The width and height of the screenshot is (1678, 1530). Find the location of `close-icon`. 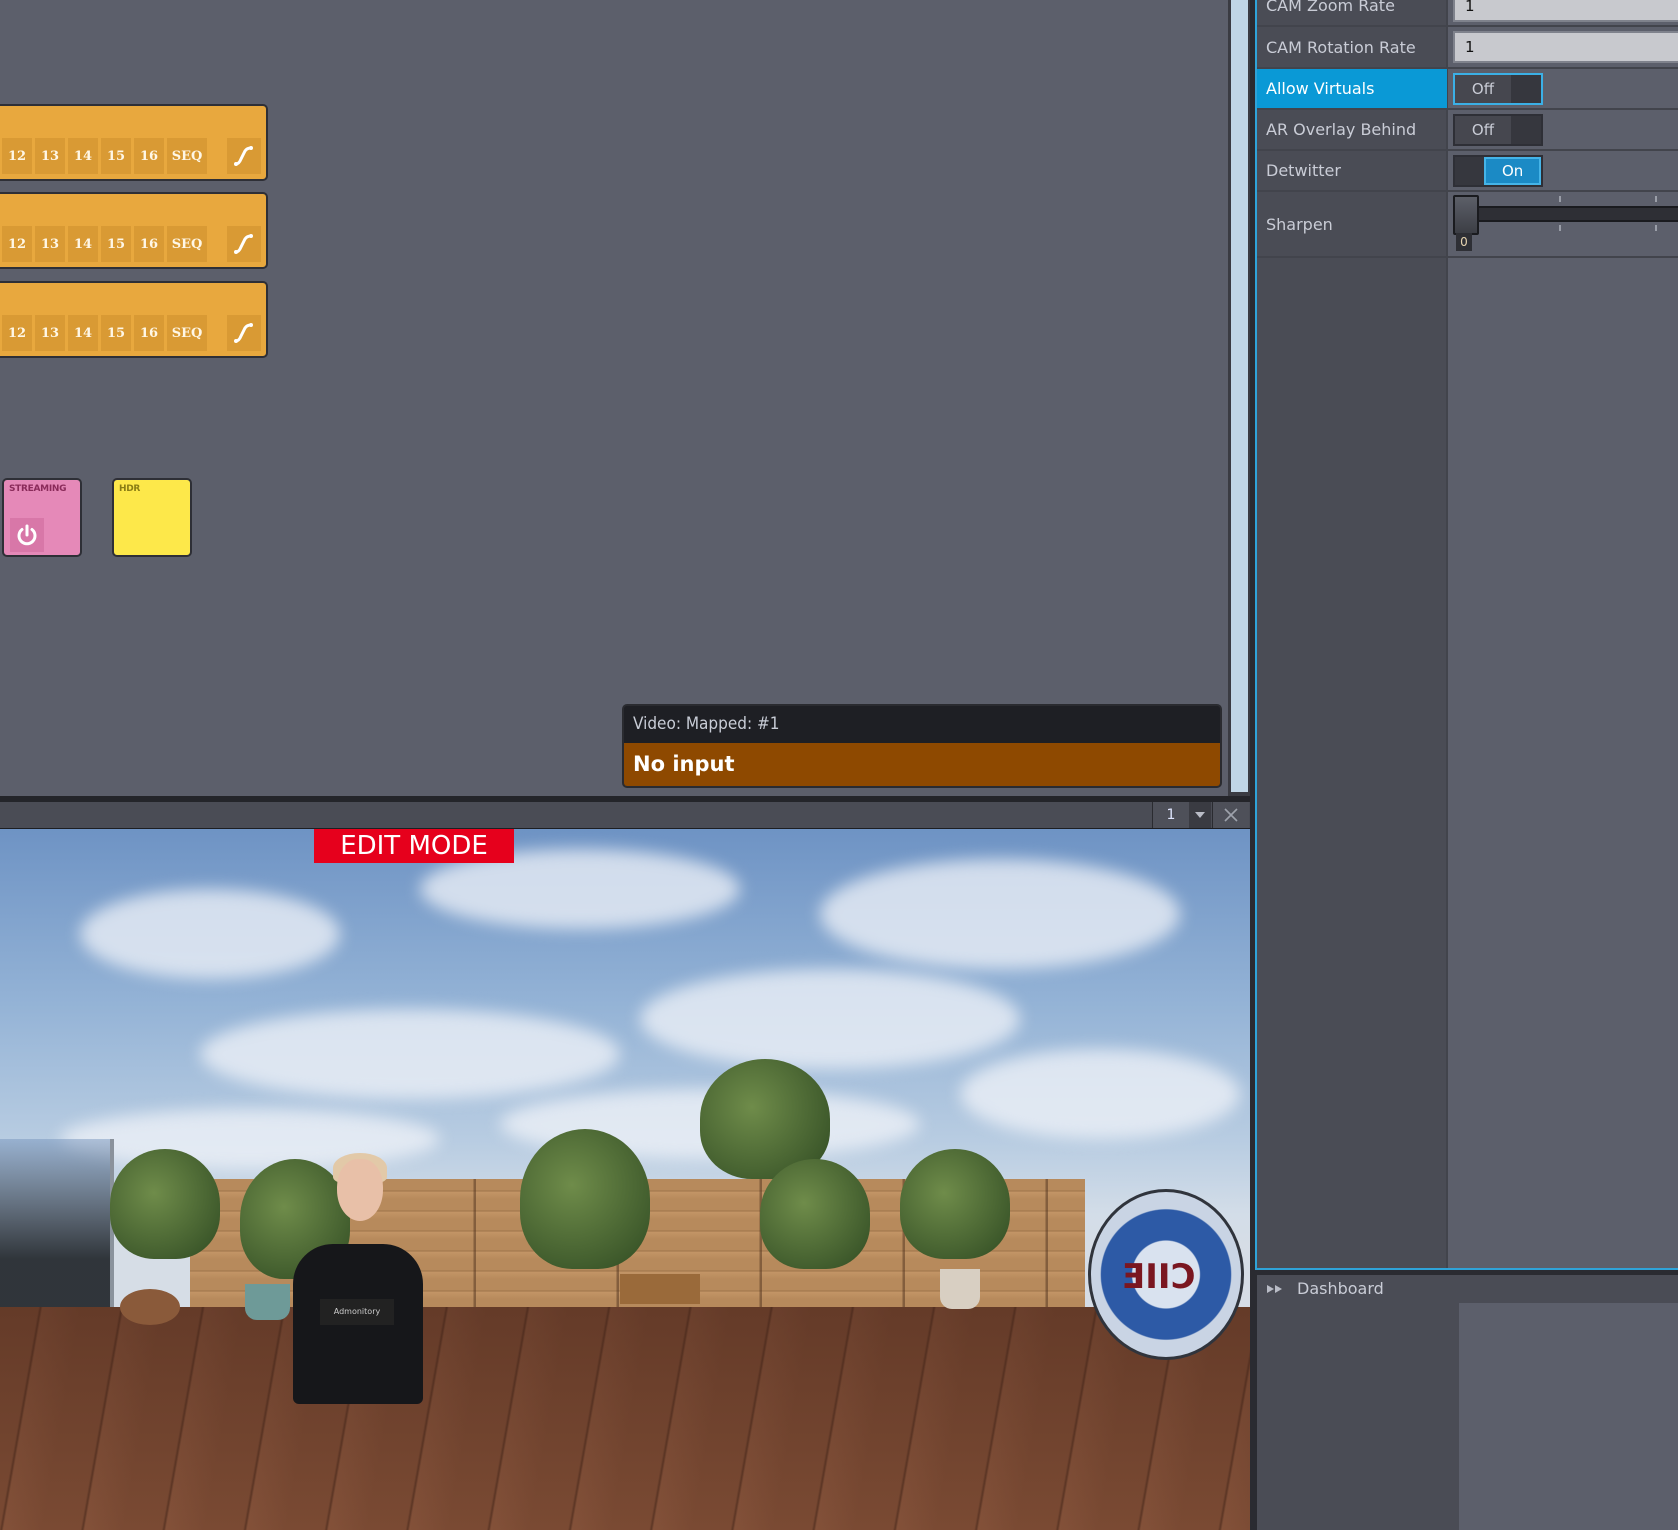

close-icon is located at coordinates (1231, 815).